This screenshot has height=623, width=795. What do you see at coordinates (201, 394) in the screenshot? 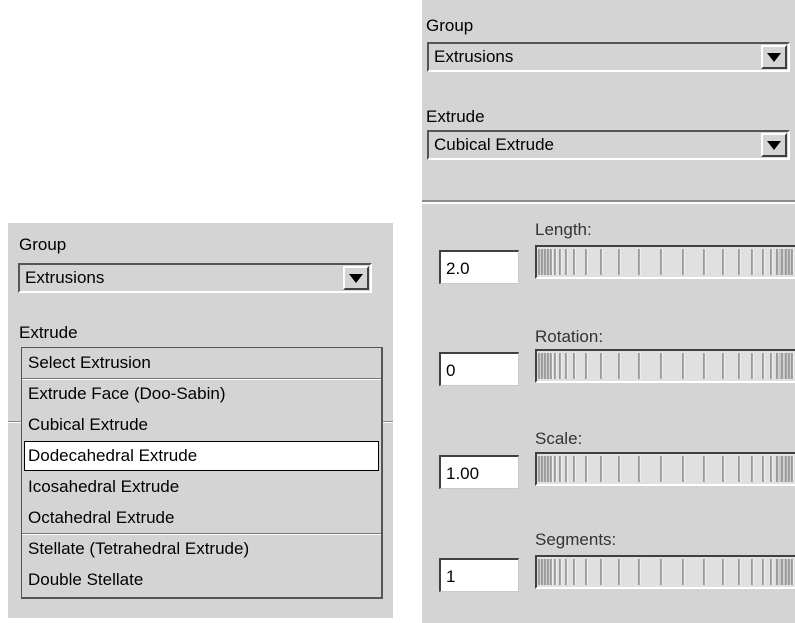
I see `option-extrude-face: Extrude Face (Doo-Sabin)` at bounding box center [201, 394].